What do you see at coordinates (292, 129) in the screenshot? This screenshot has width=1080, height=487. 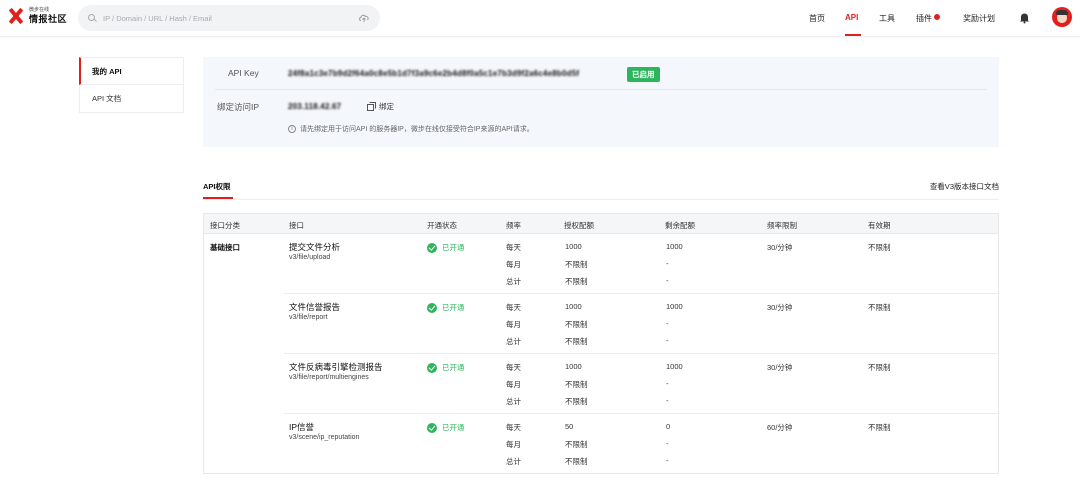 I see `info-icon: i` at bounding box center [292, 129].